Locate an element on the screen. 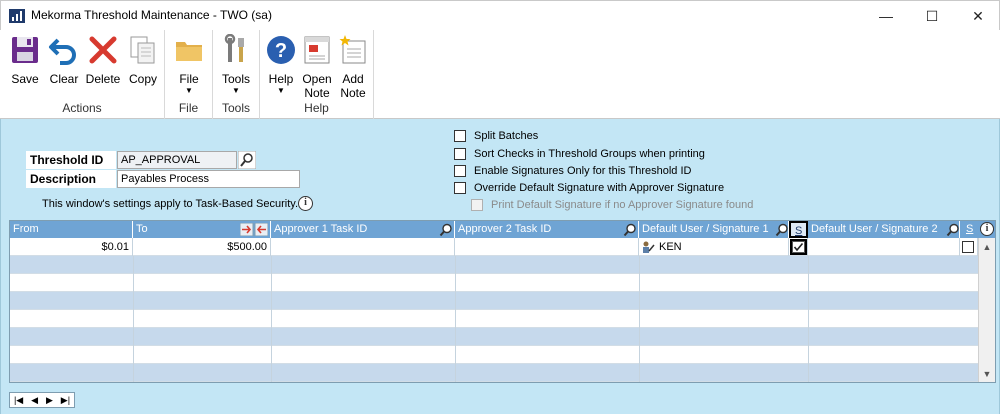 The height and width of the screenshot is (414, 1000). cell-s2 is located at coordinates (969, 247).